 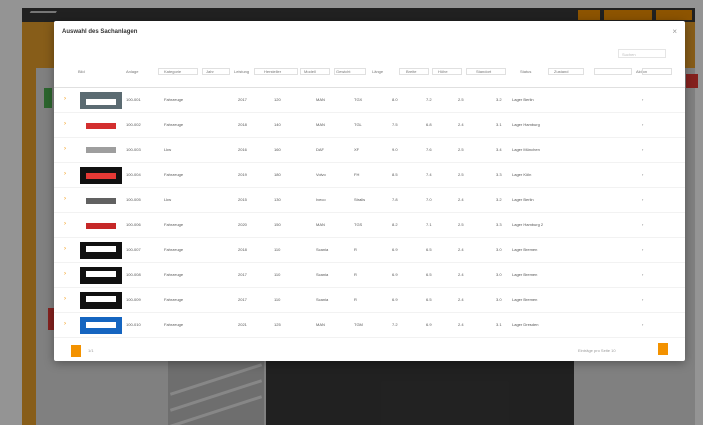 I want to click on cell-category: Lkw, so click(x=168, y=199).